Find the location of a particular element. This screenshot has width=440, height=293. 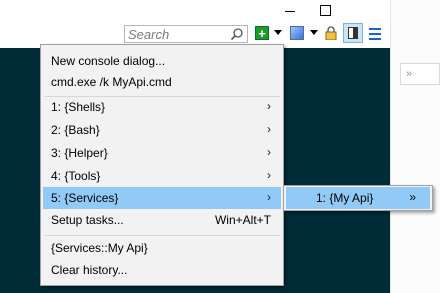

menu-item-label: 1: {Shells} is located at coordinates (78, 107).